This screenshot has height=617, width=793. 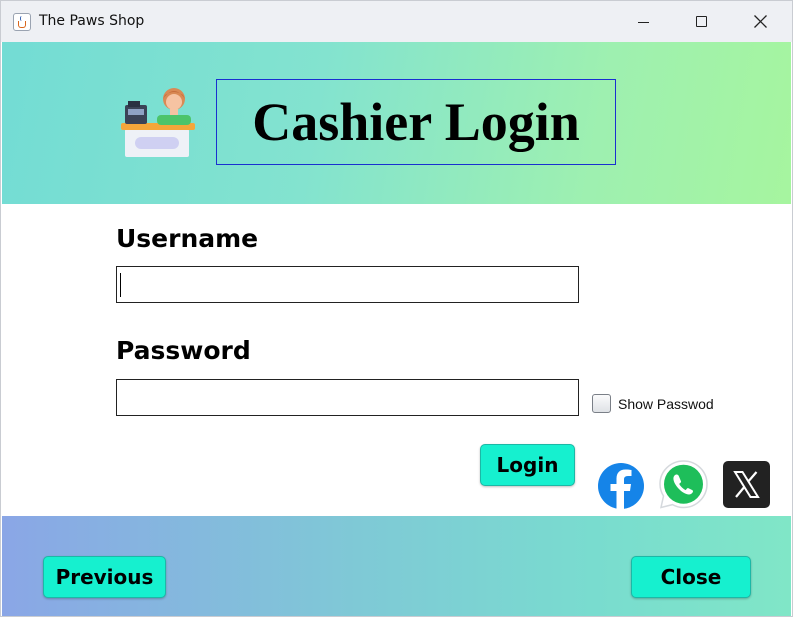 What do you see at coordinates (347, 284) in the screenshot?
I see `username-input` at bounding box center [347, 284].